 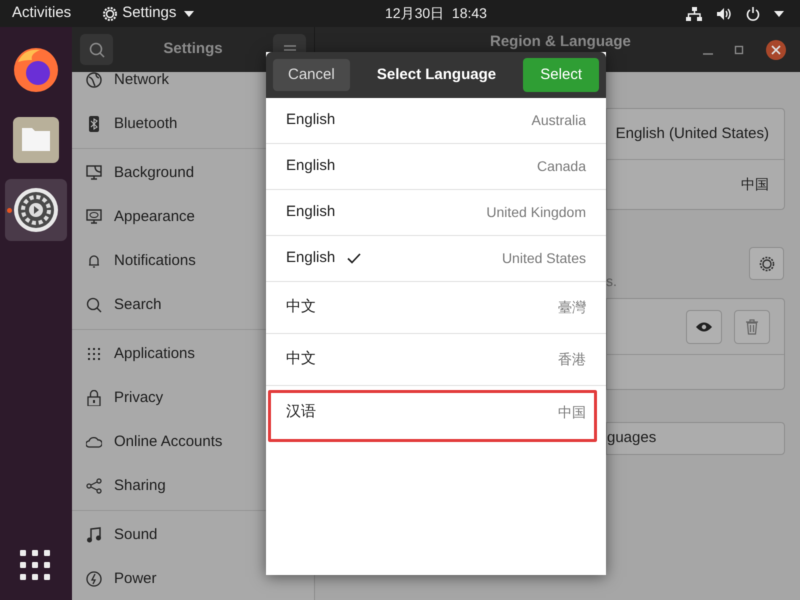 I want to click on language-row: 中文 香港, so click(x=436, y=360).